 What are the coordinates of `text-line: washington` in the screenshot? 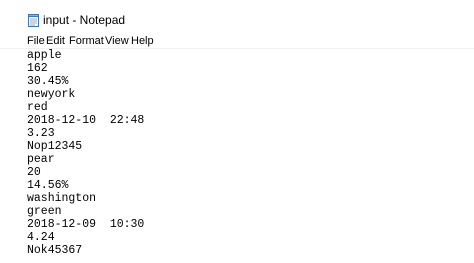 It's located at (62, 198).